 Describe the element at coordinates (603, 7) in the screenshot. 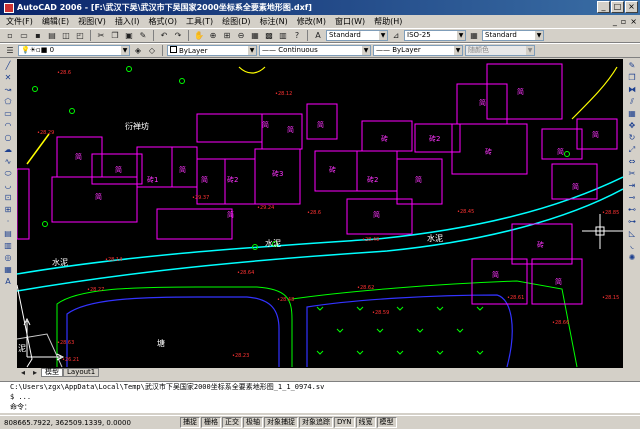

I see `minimize-button: _` at that location.